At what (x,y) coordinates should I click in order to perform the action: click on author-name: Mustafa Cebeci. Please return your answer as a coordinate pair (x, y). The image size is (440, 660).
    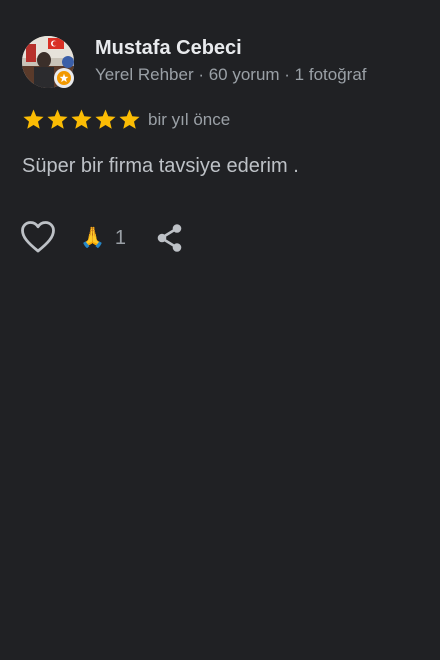
    Looking at the image, I should click on (168, 48).